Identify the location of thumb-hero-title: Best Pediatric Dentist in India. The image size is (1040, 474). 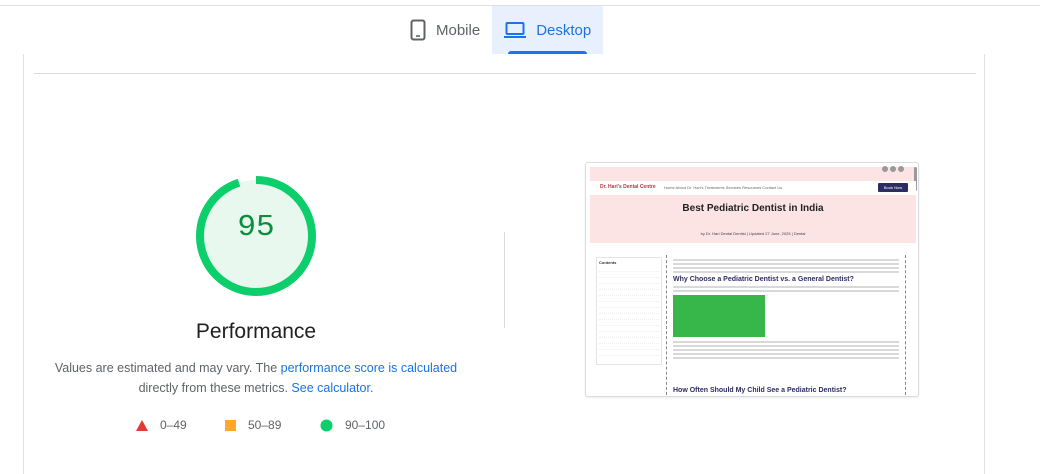
(753, 208).